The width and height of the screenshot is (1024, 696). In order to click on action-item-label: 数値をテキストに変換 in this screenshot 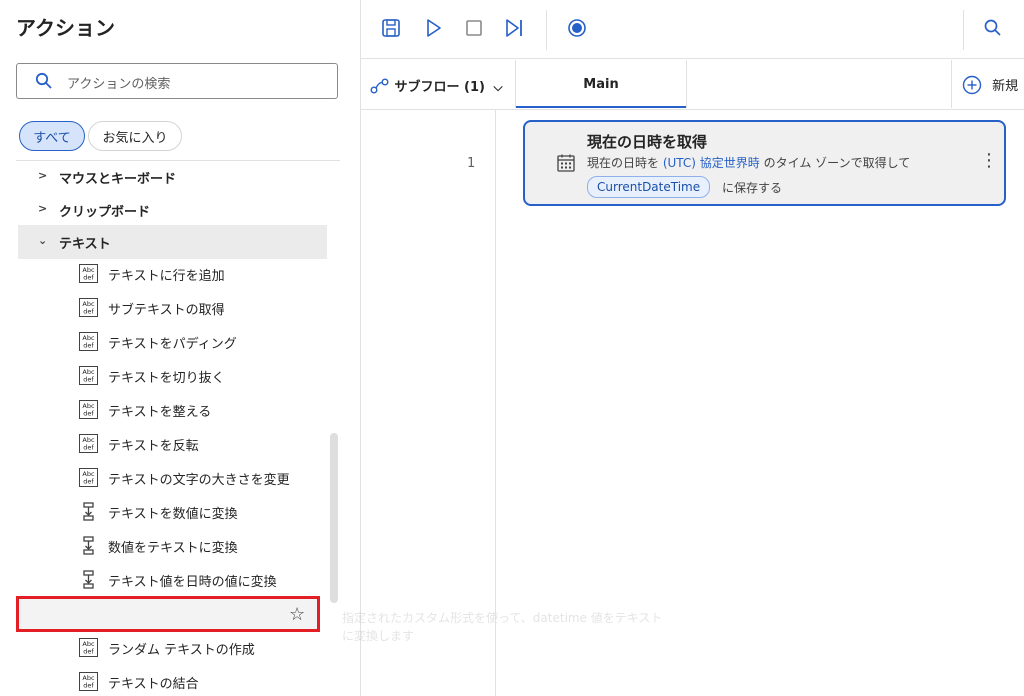, I will do `click(173, 548)`.